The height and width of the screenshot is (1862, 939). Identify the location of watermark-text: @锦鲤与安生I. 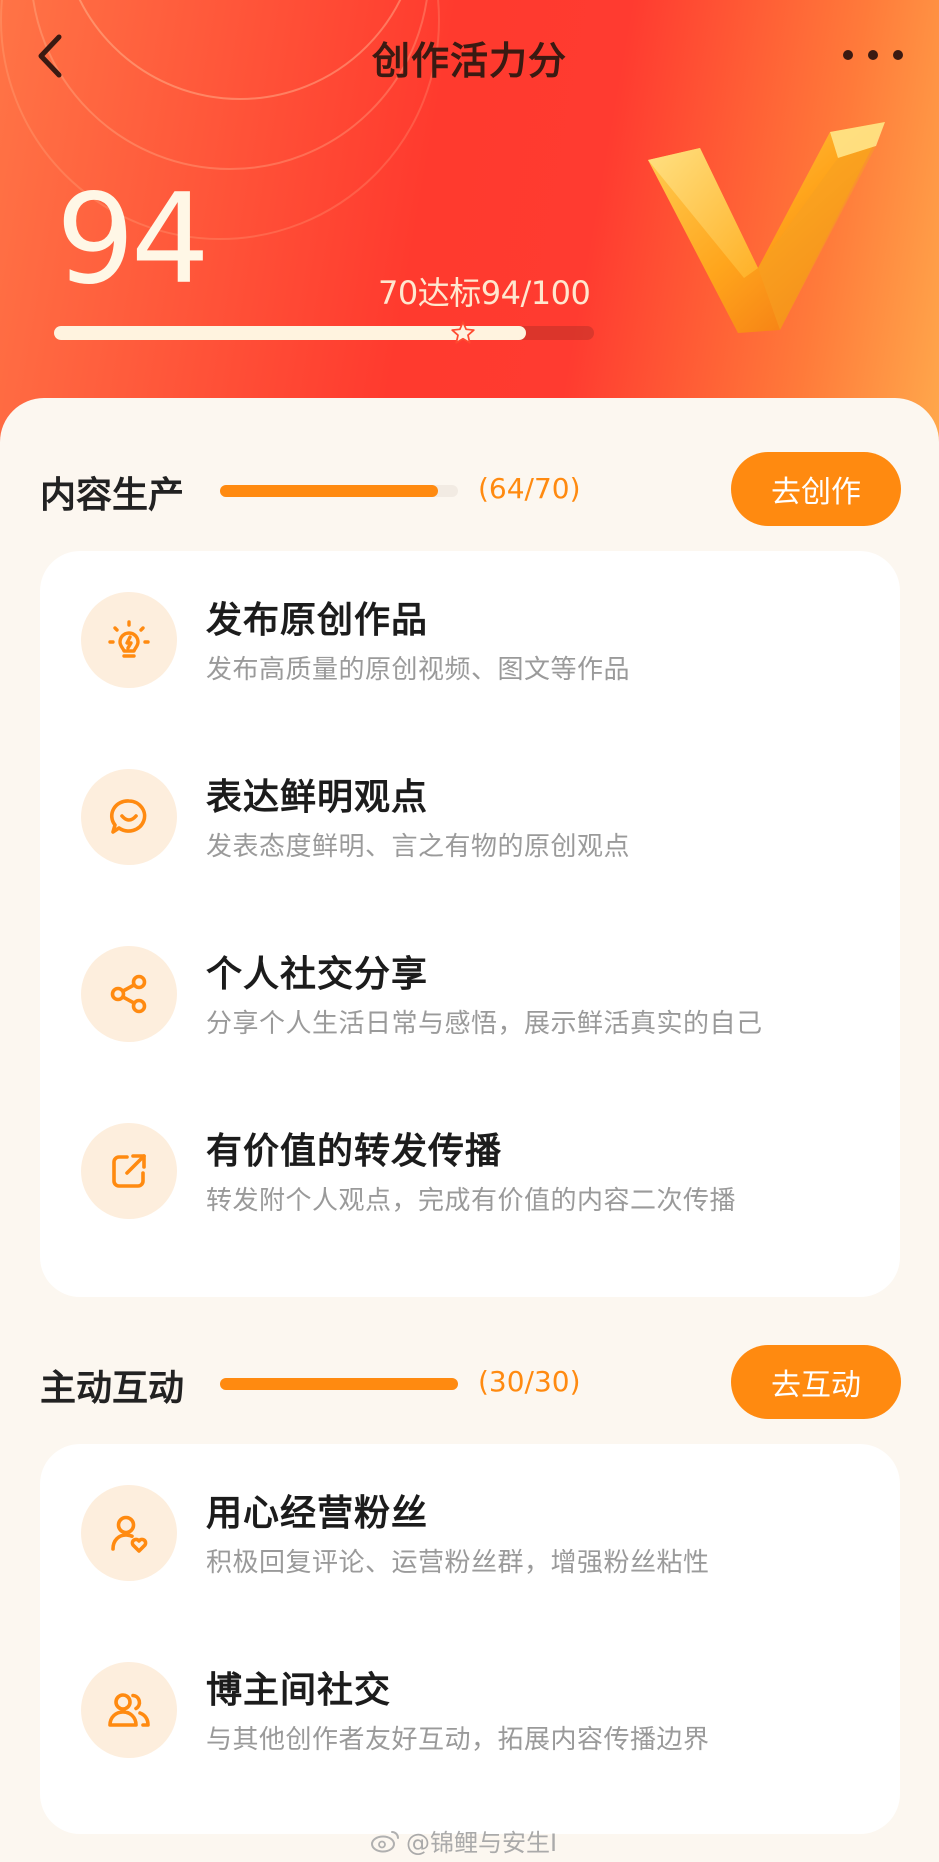
(482, 1843).